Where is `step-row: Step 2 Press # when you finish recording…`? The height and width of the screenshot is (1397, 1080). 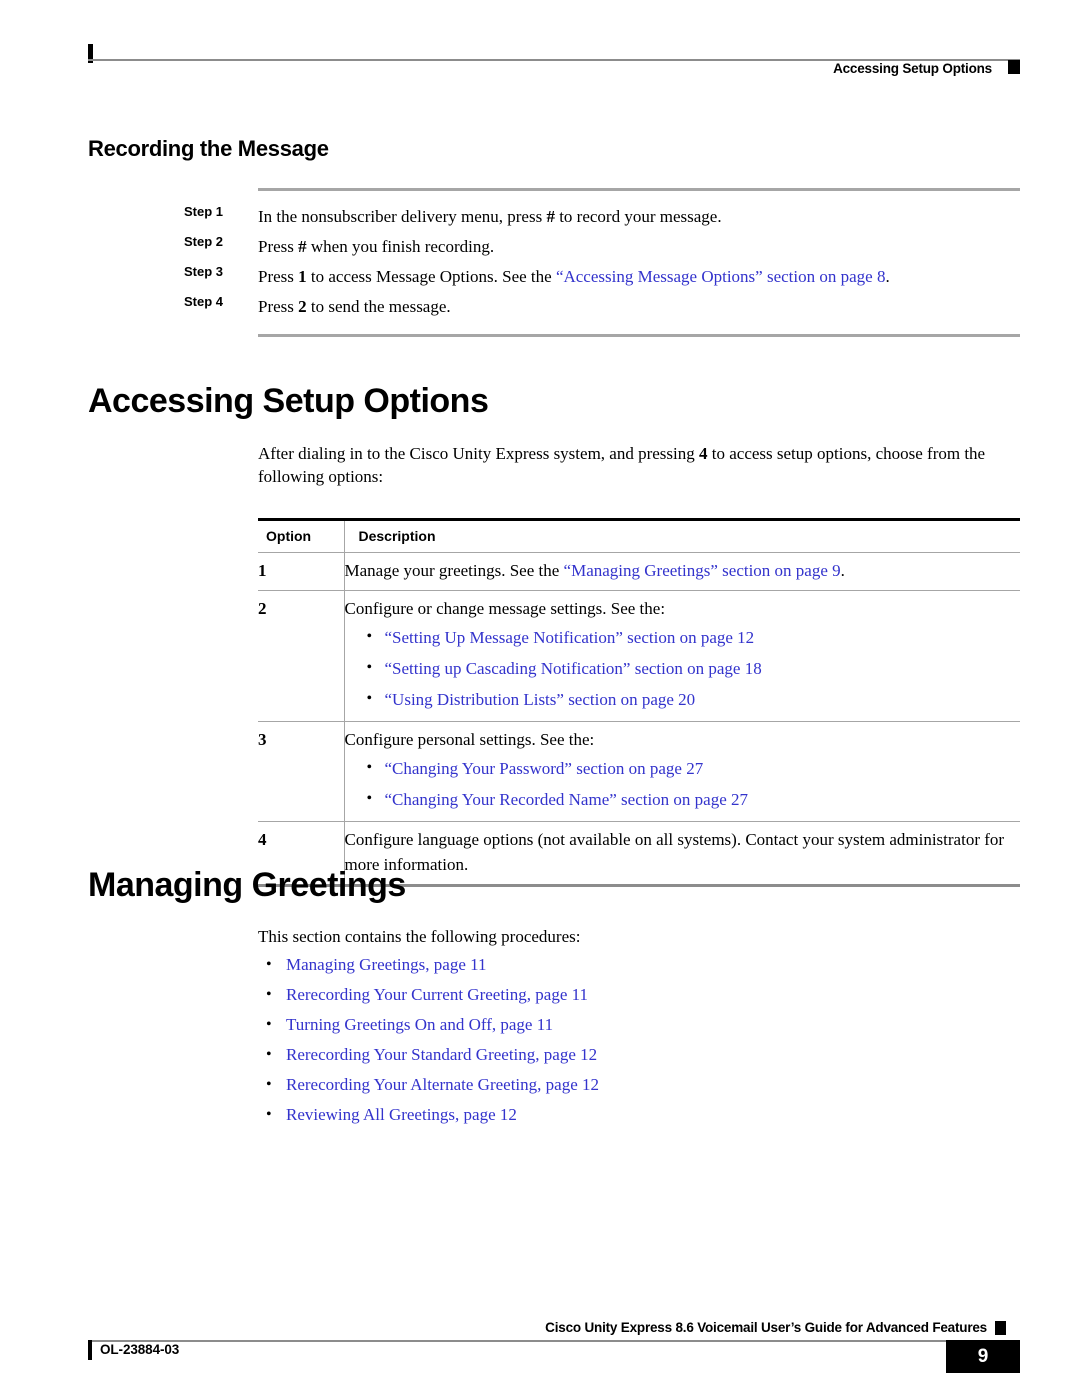 step-row: Step 2 Press # when you finish recording… is located at coordinates (602, 247).